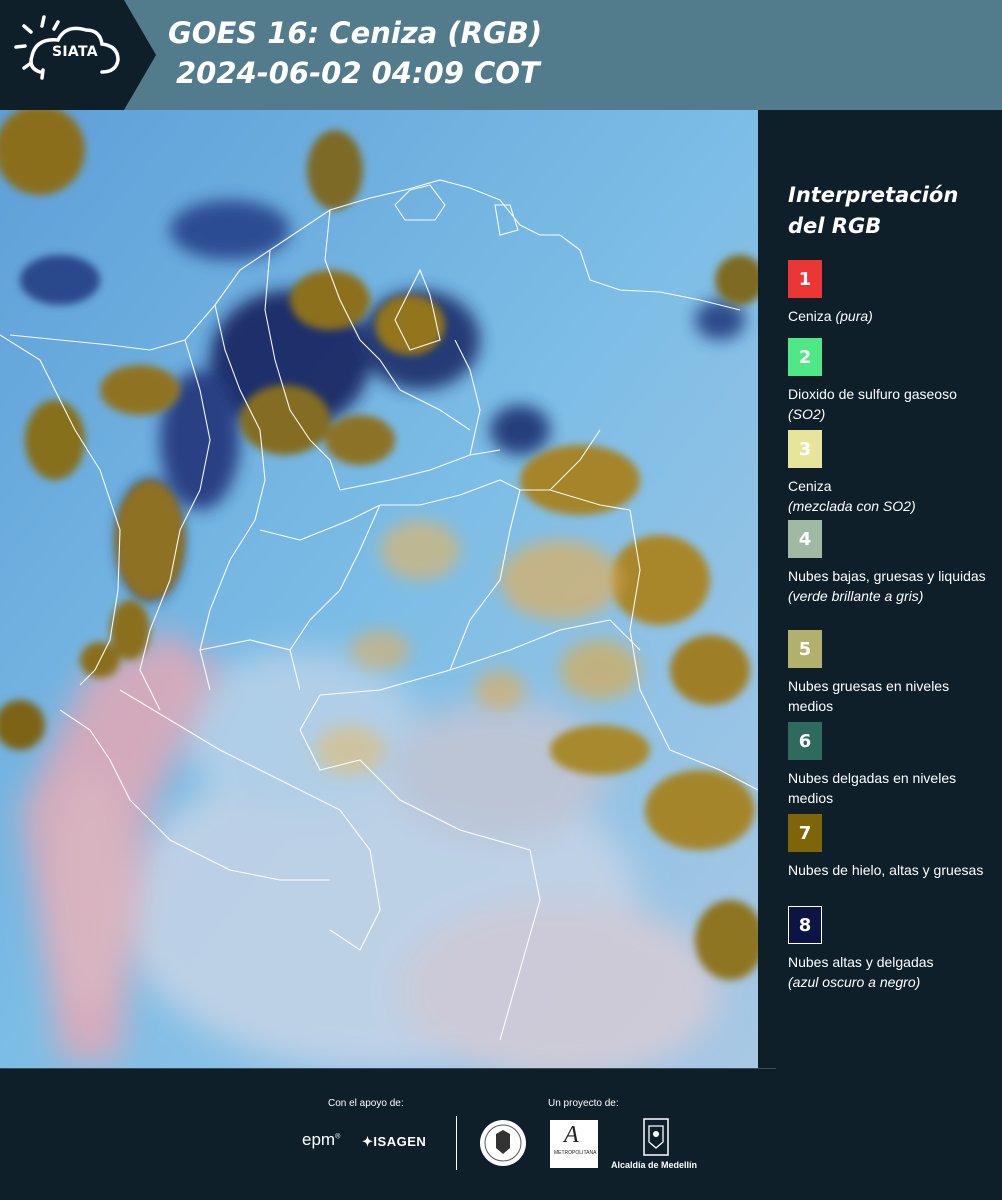  I want to click on legend-label: Ceniza (mezclada con SO2), so click(852, 496).